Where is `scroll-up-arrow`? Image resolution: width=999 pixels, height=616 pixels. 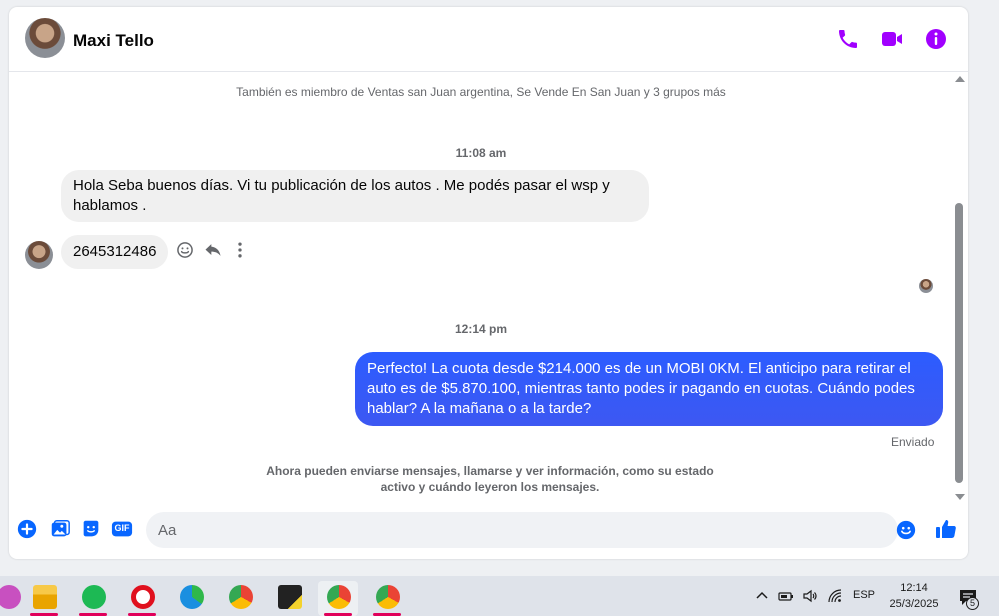
scroll-up-arrow is located at coordinates (960, 79).